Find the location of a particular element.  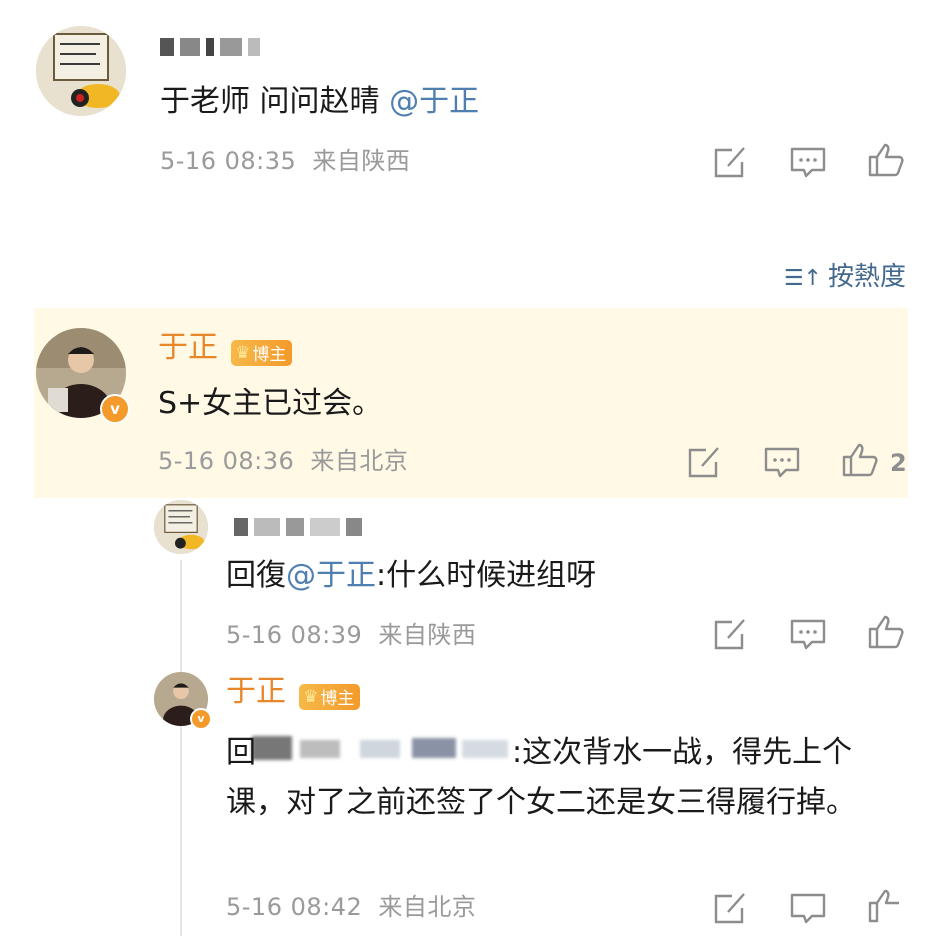

reply-1-text: 回復@于正:什么时候进组呀 is located at coordinates (411, 576).